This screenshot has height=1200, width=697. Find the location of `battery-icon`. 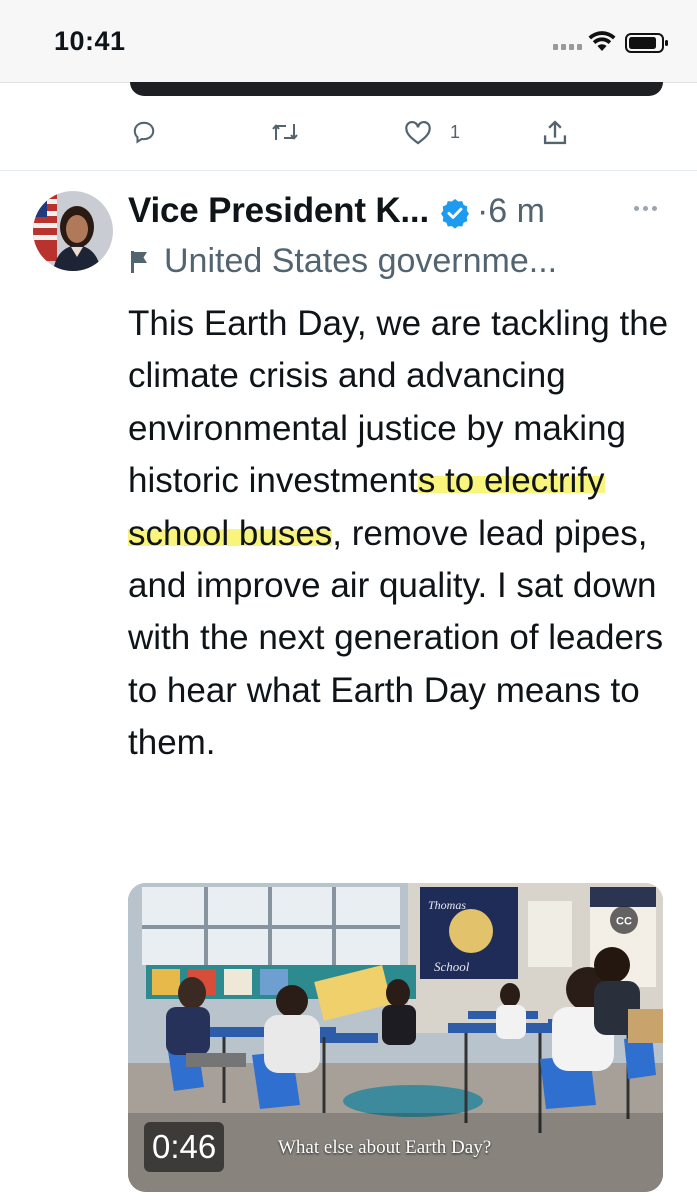

battery-icon is located at coordinates (646, 43).